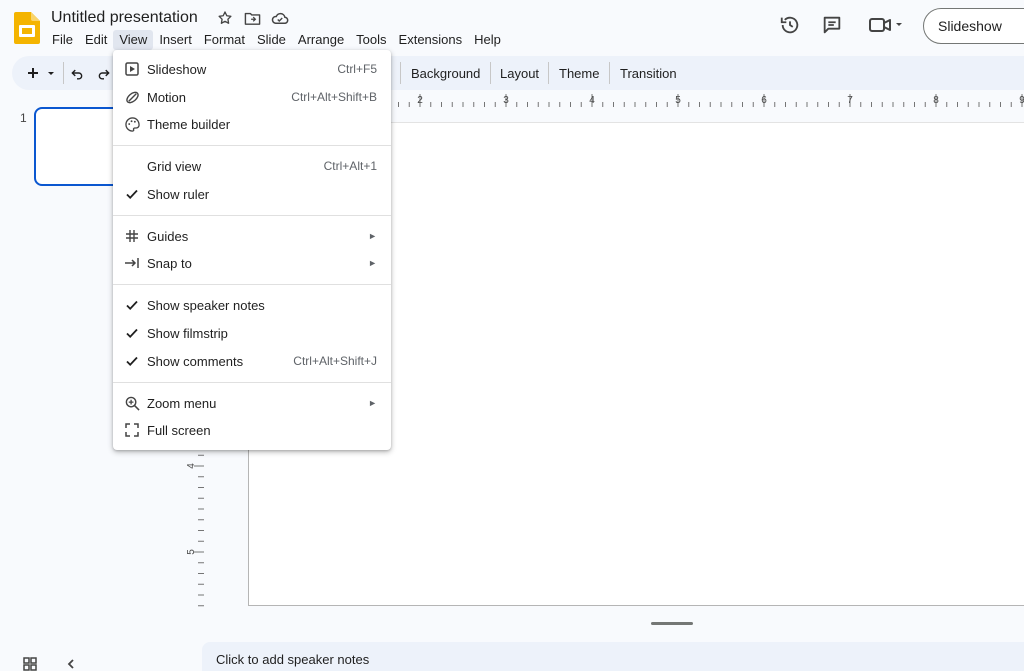 Image resolution: width=1024 pixels, height=671 pixels. Describe the element at coordinates (445, 73) in the screenshot. I see `background-button: Background` at that location.